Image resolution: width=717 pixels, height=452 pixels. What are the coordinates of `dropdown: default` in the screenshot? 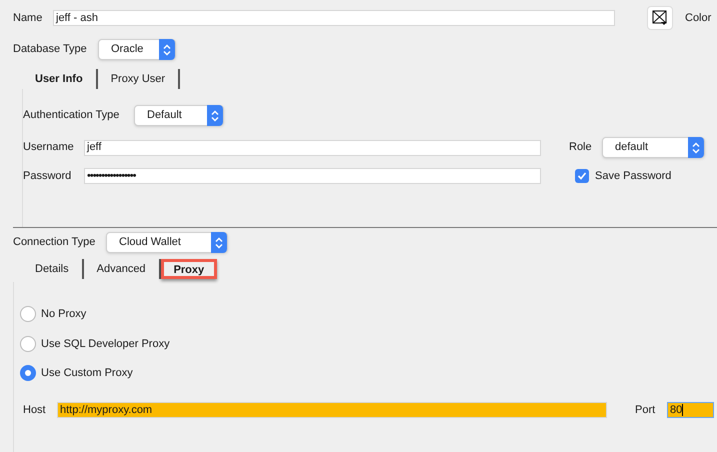 It's located at (653, 147).